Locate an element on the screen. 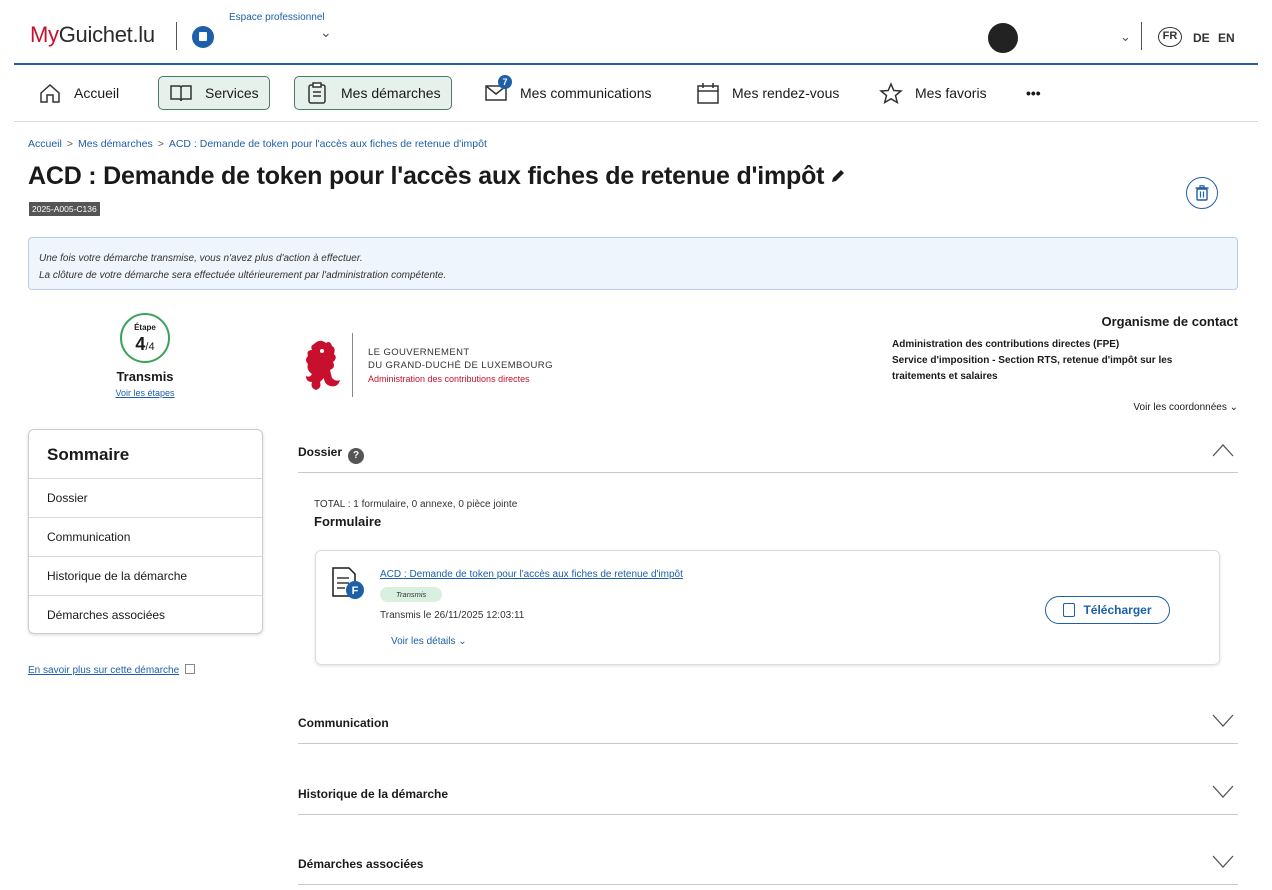 The image size is (1272, 890). step-label: Étape is located at coordinates (145, 327).